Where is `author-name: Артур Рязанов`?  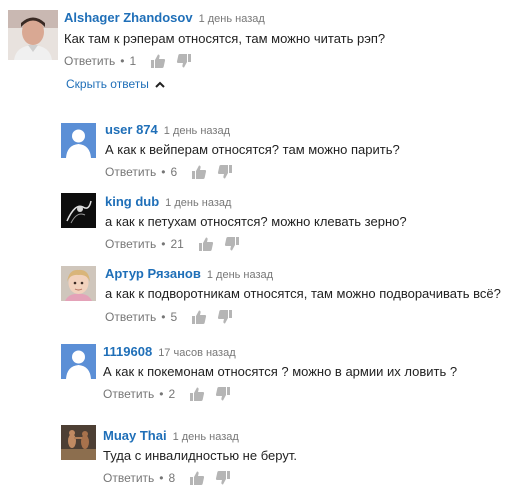
author-name: Артур Рязанов is located at coordinates (153, 273).